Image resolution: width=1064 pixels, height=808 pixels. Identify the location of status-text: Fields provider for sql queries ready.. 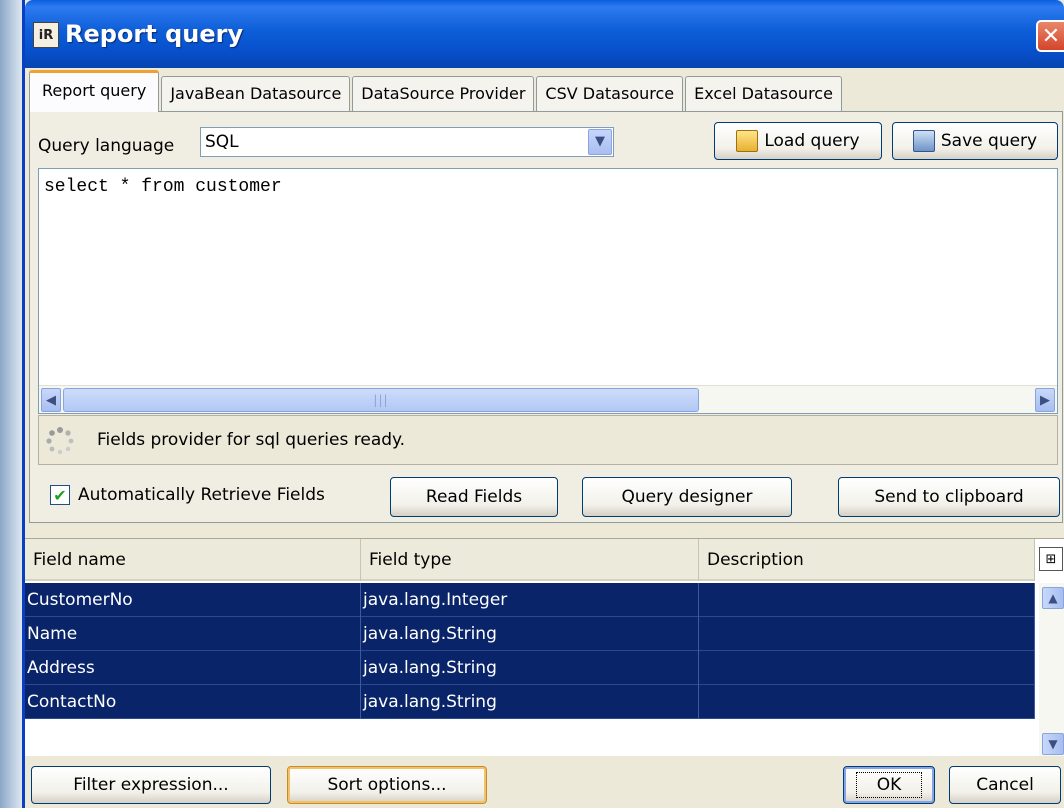
(251, 440).